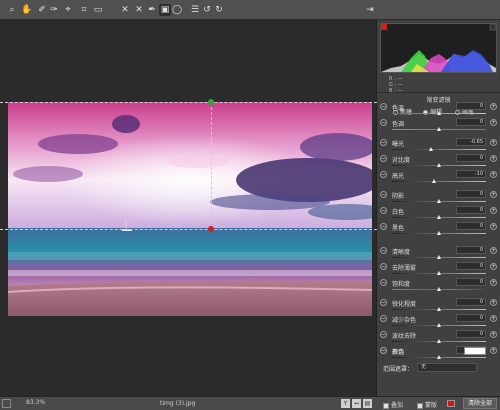 The height and width of the screenshot is (410, 500). What do you see at coordinates (188, 229) in the screenshot?
I see `gradient-end-guide` at bounding box center [188, 229].